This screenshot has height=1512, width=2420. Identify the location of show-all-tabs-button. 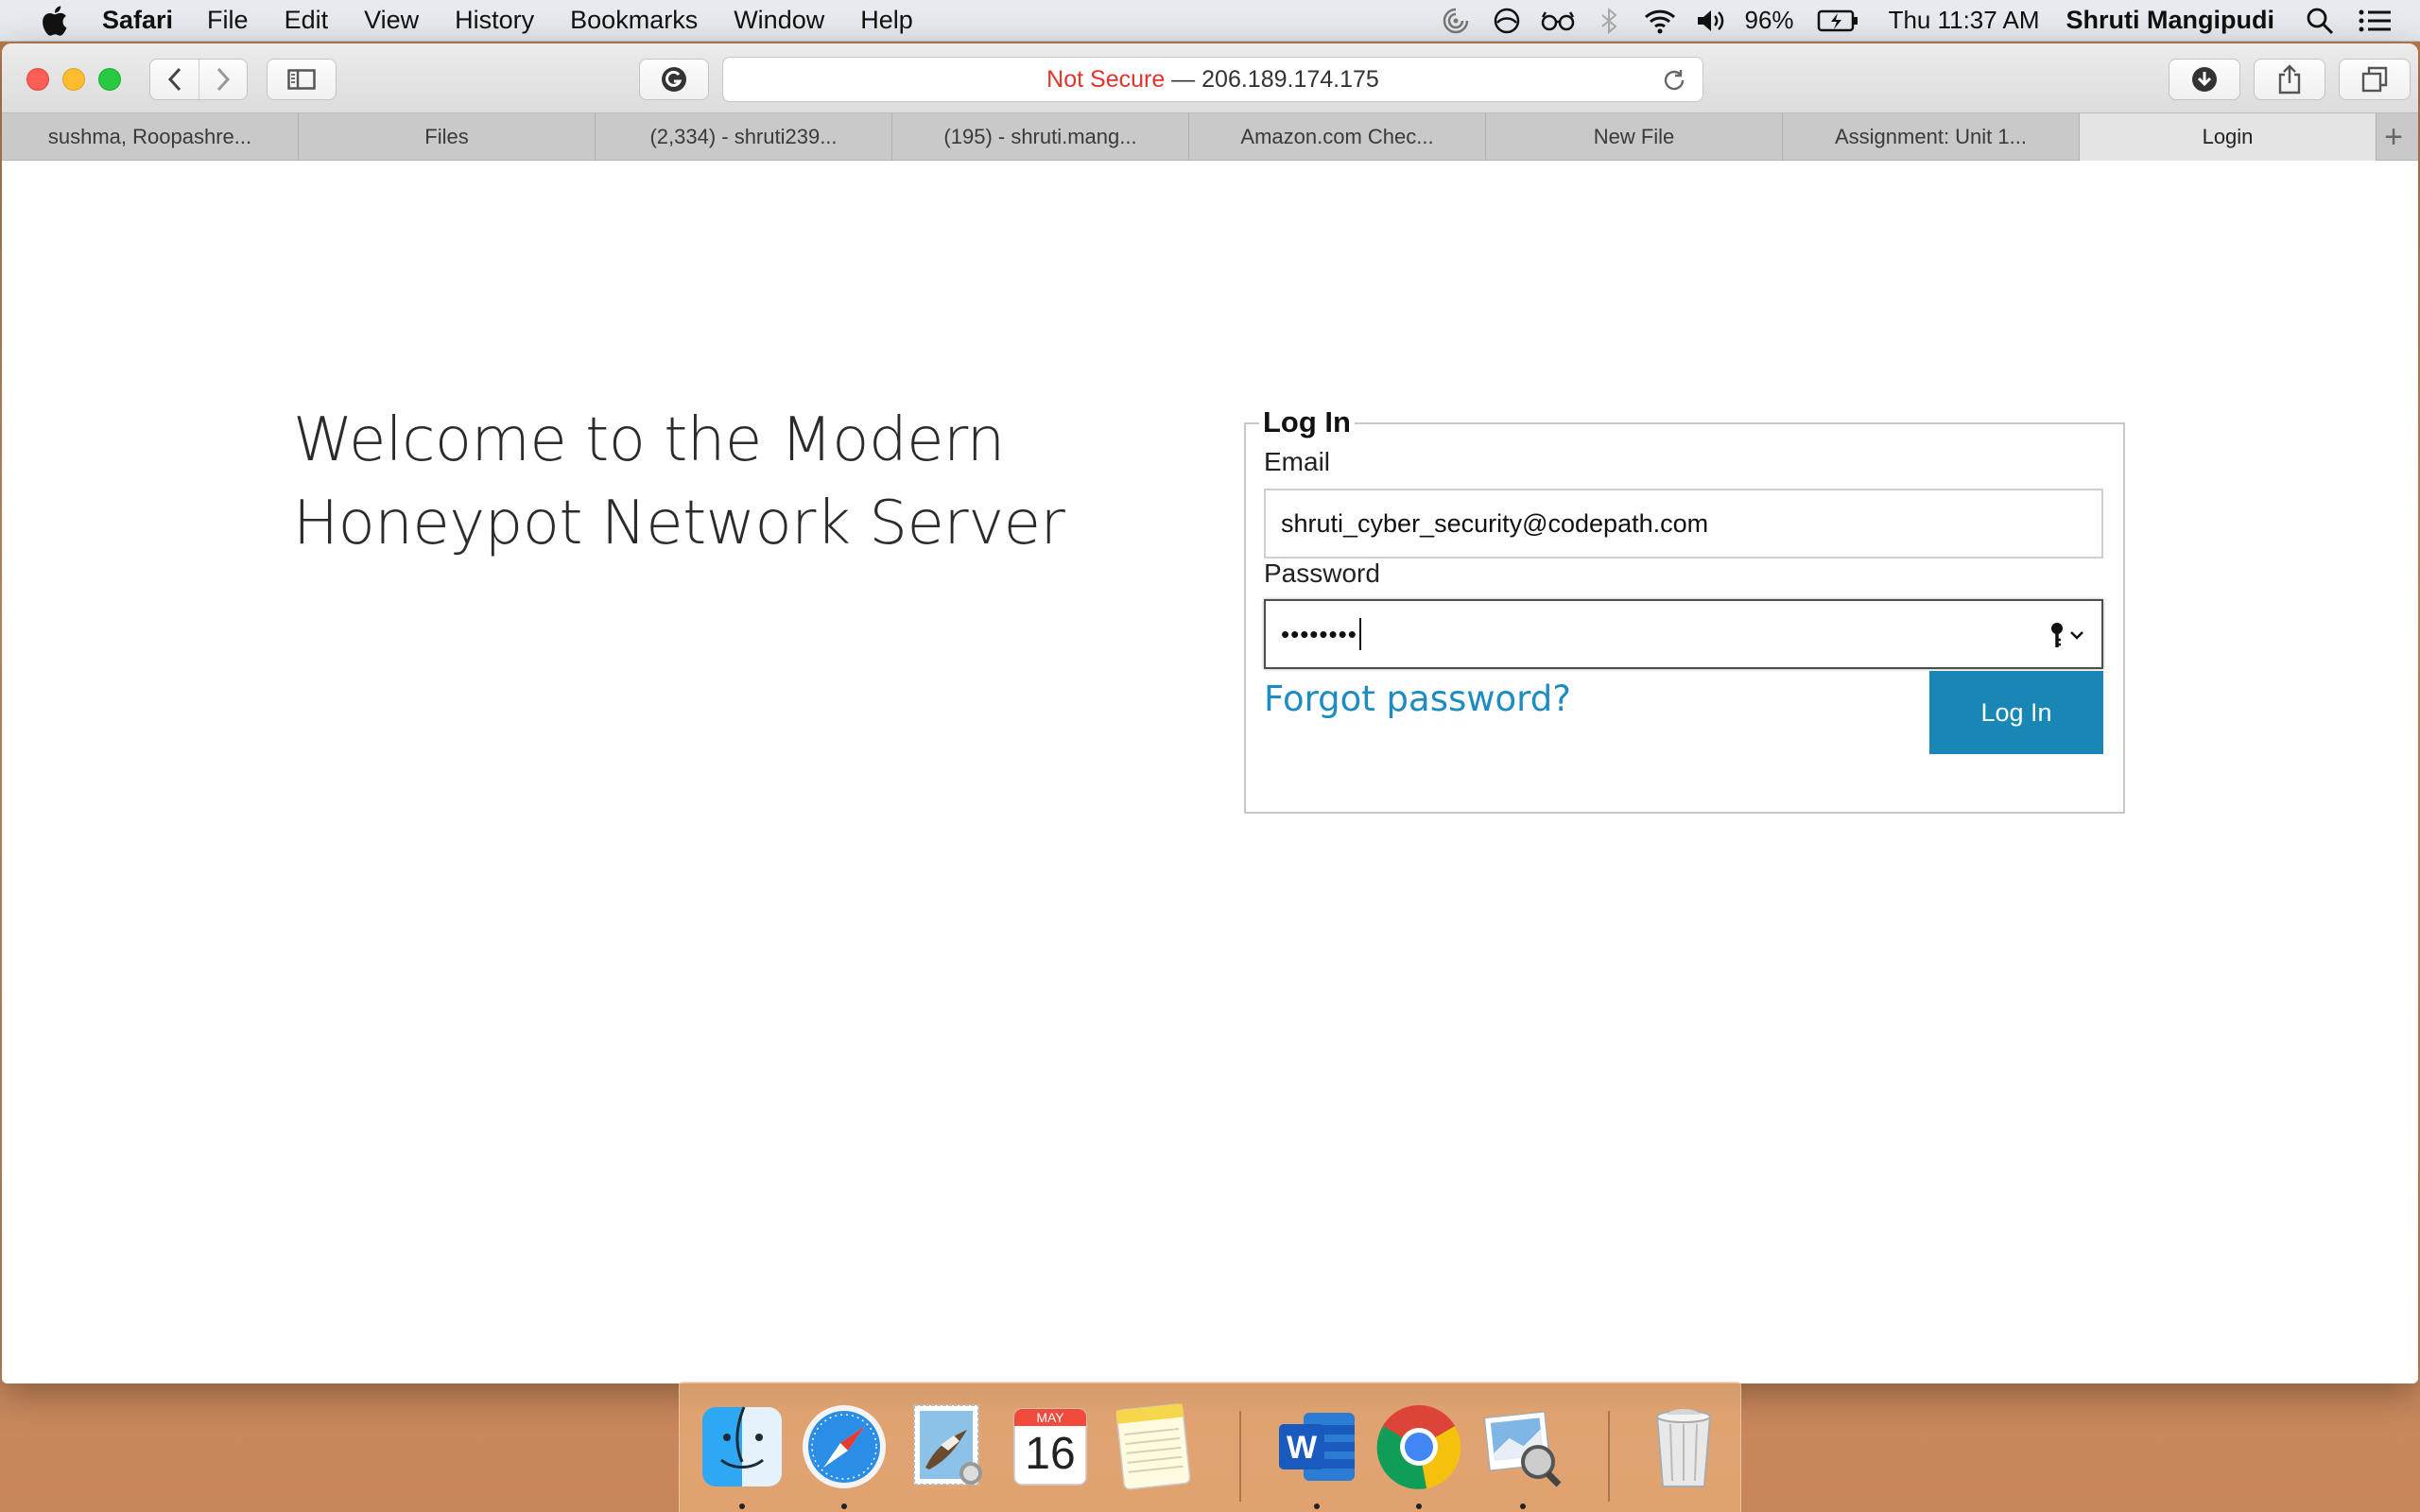
(2375, 79).